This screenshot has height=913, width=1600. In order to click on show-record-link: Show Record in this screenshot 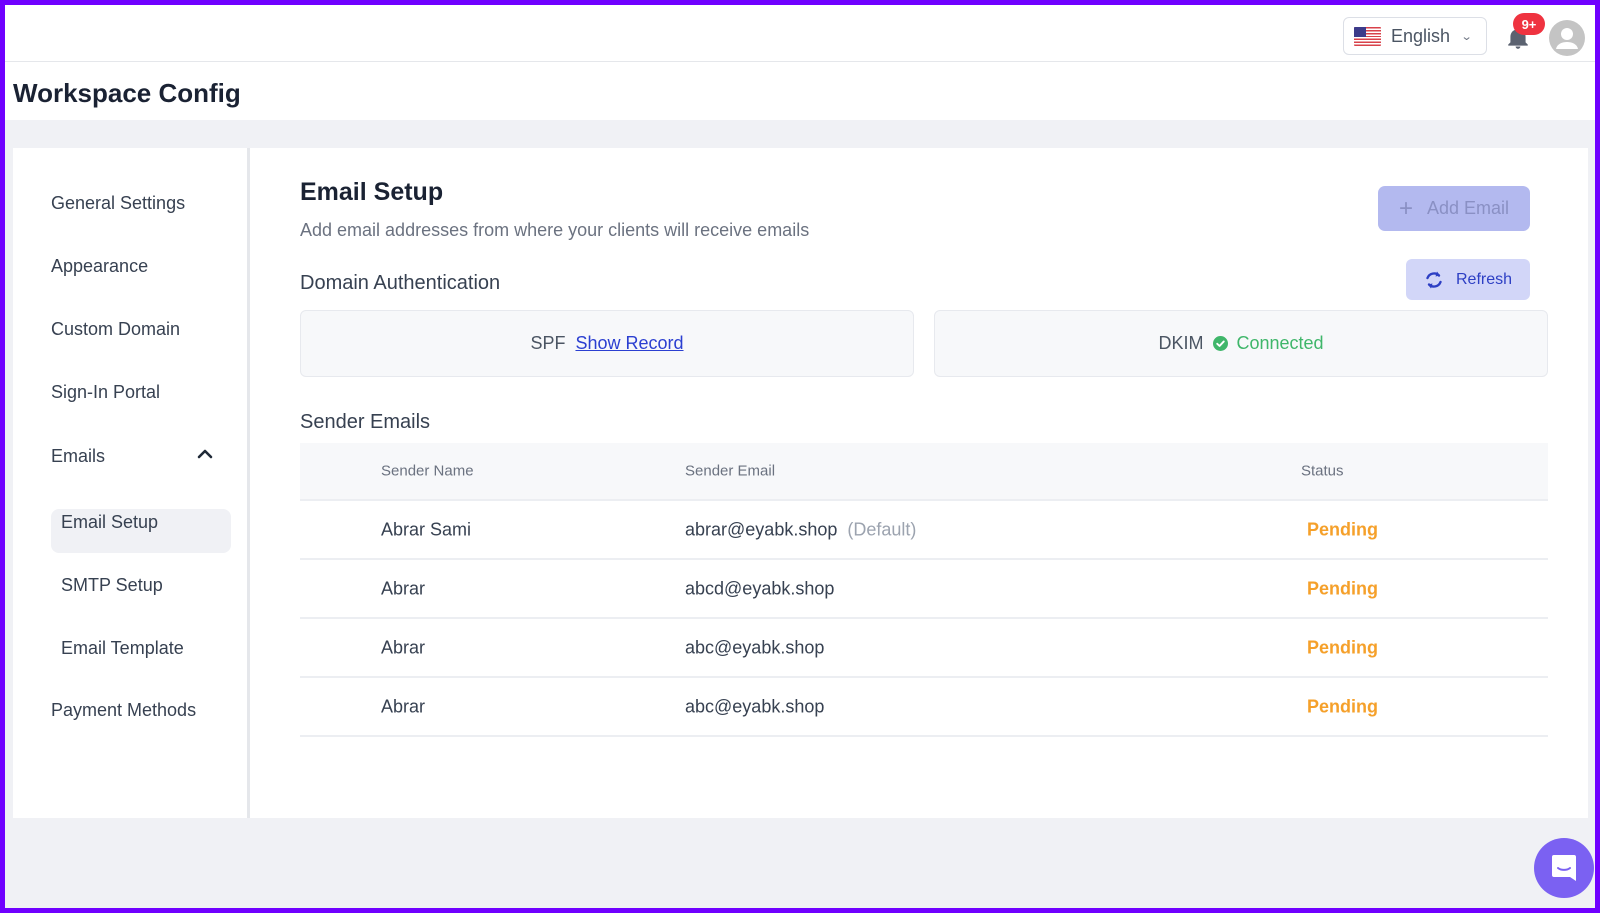, I will do `click(629, 343)`.